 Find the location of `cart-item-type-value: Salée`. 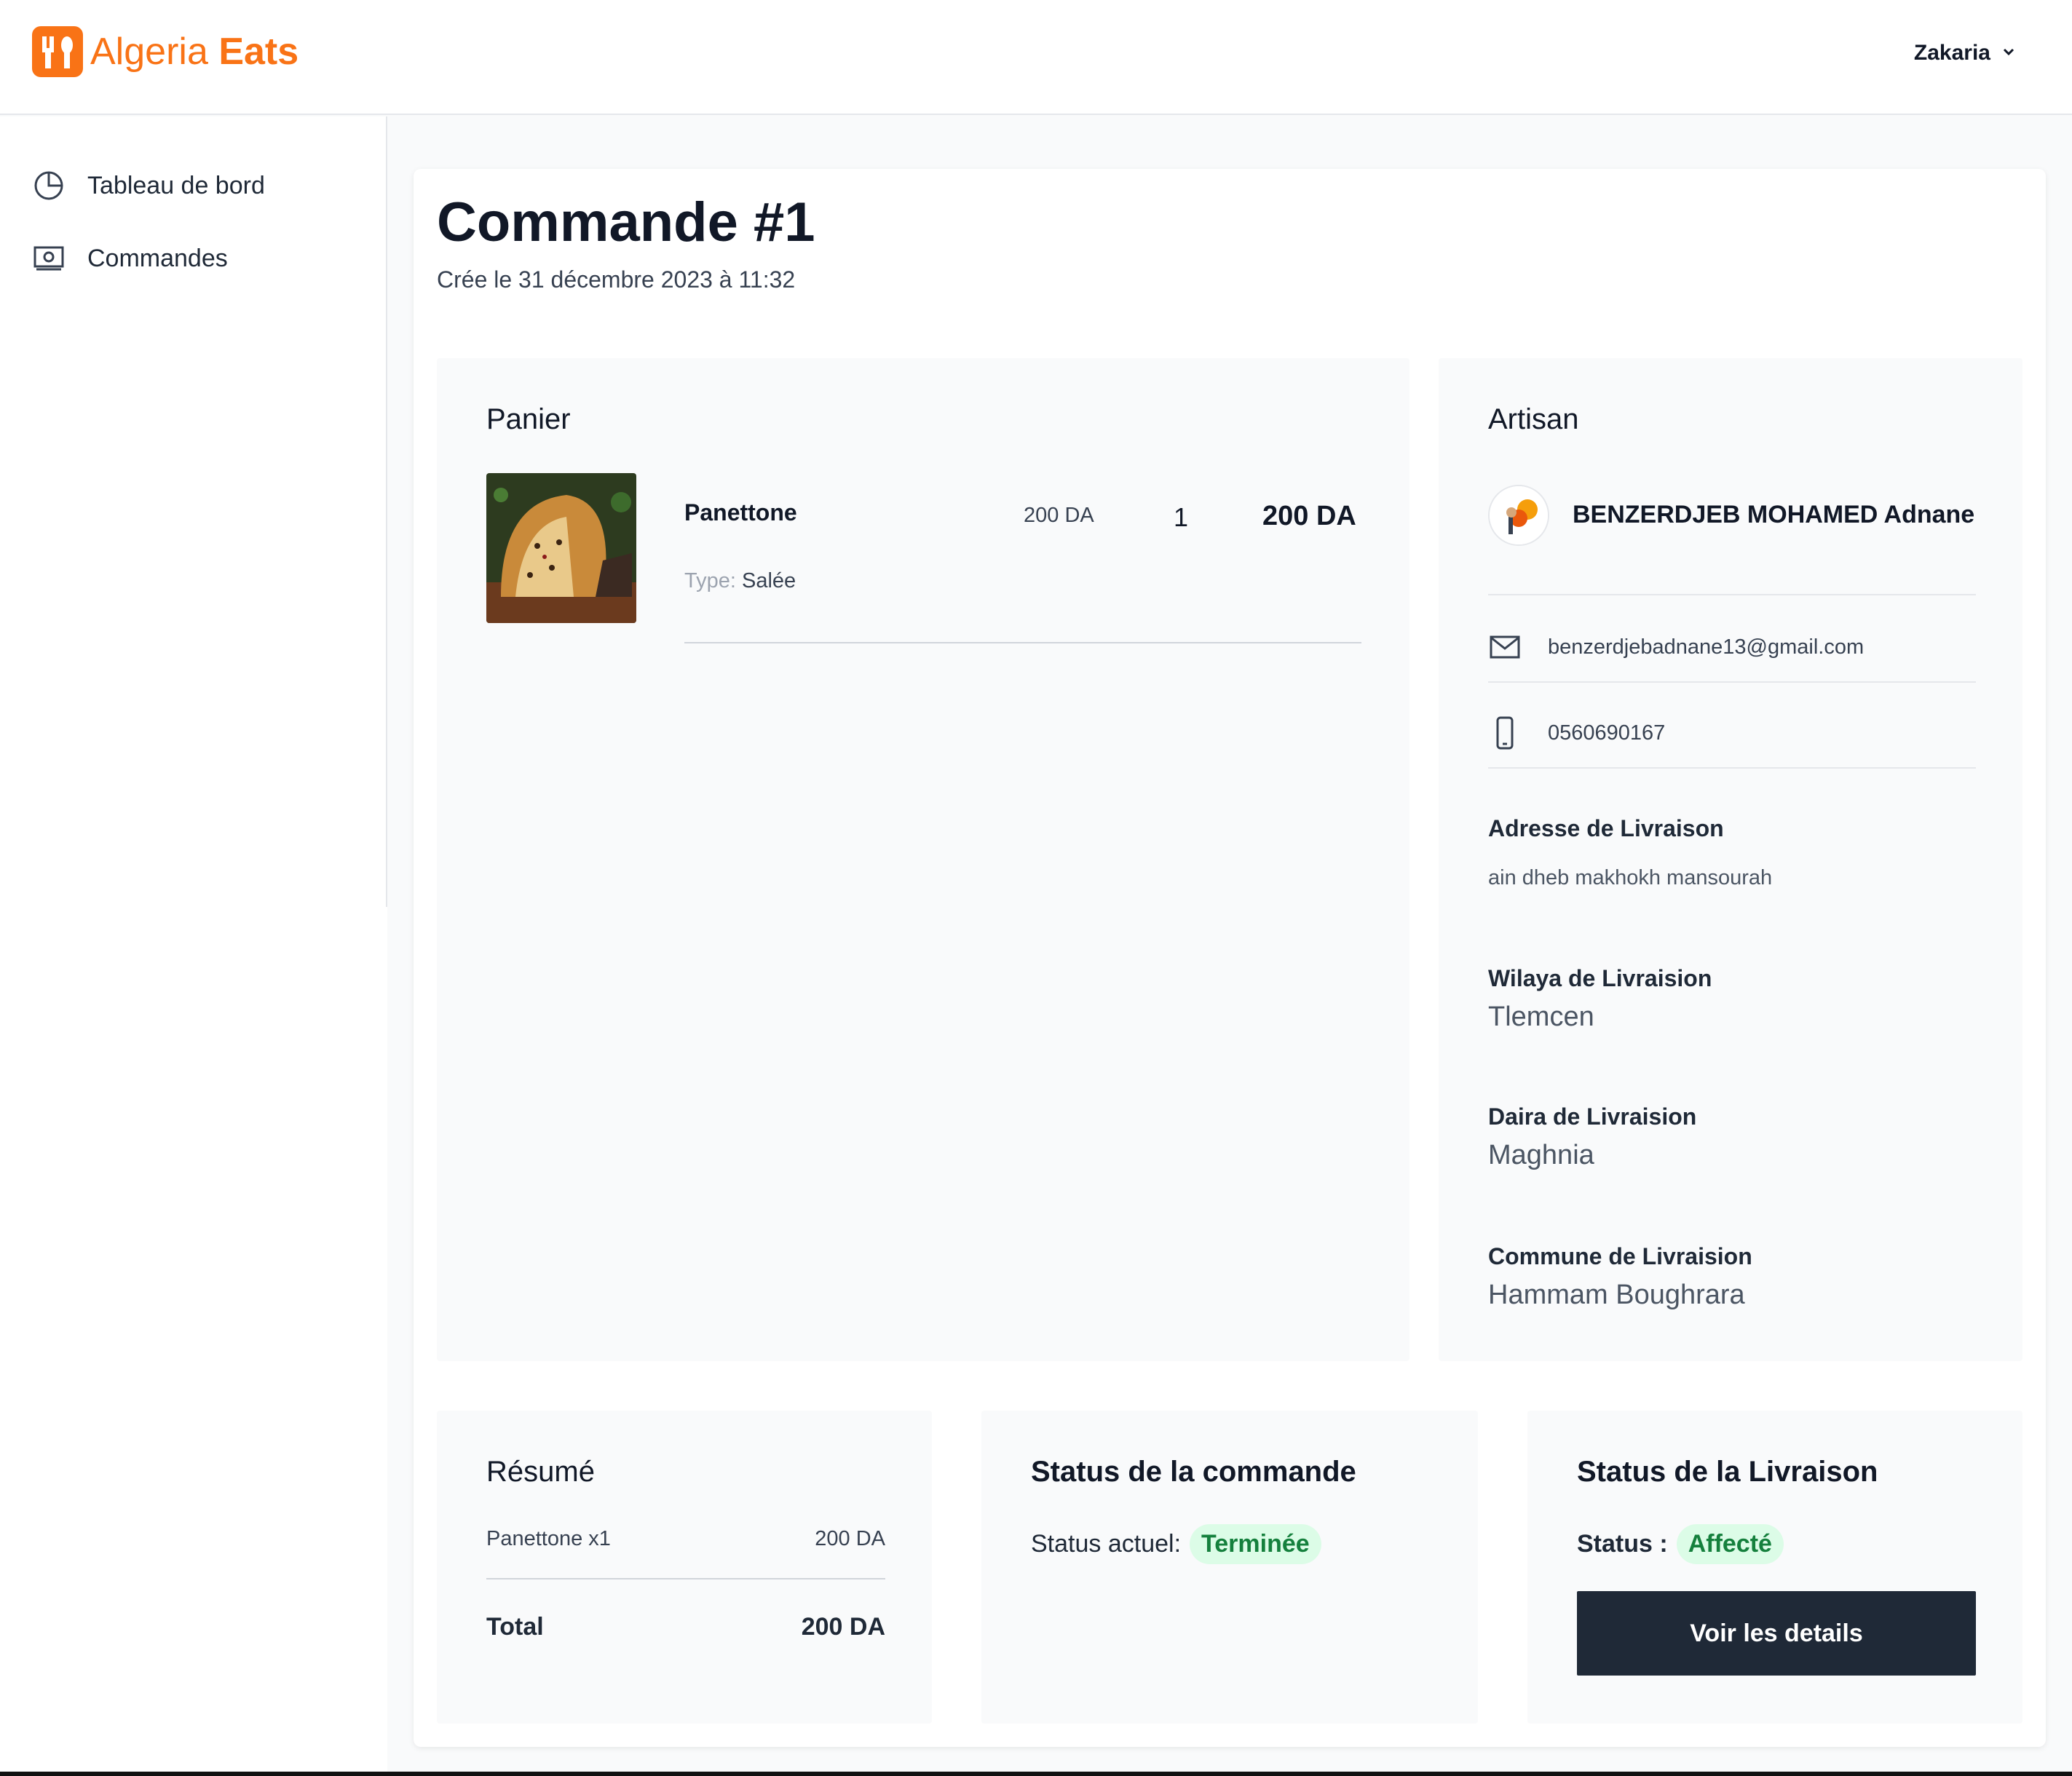

cart-item-type-value: Salée is located at coordinates (769, 580).